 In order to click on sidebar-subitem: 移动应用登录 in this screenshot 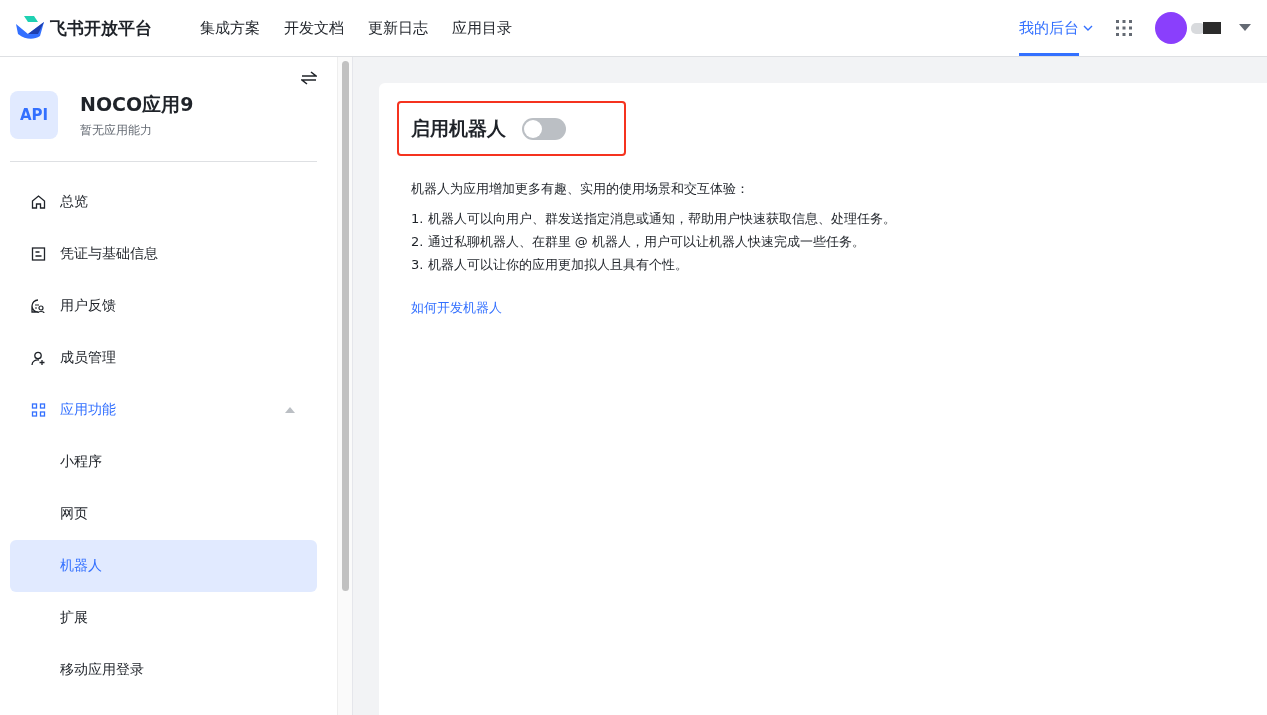, I will do `click(163, 670)`.